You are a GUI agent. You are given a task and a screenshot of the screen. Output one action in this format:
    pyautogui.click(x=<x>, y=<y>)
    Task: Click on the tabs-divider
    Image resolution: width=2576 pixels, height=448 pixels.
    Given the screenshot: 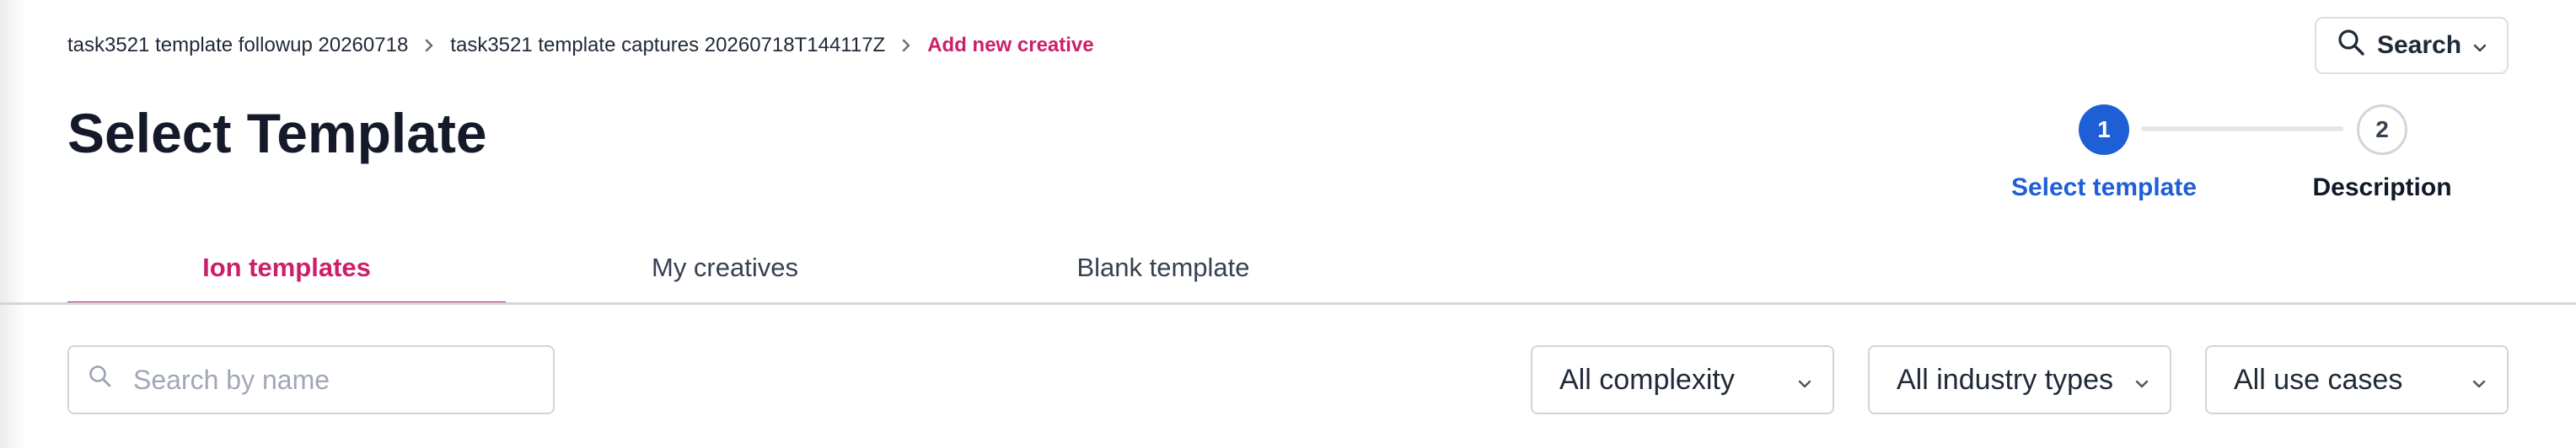 What is the action you would take?
    pyautogui.click(x=1288, y=303)
    